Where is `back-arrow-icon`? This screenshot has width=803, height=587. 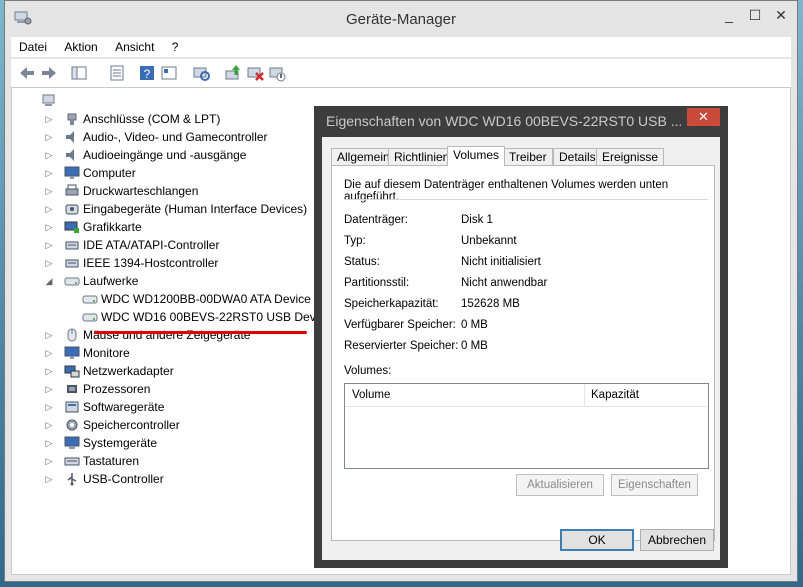
back-arrow-icon is located at coordinates (27, 73).